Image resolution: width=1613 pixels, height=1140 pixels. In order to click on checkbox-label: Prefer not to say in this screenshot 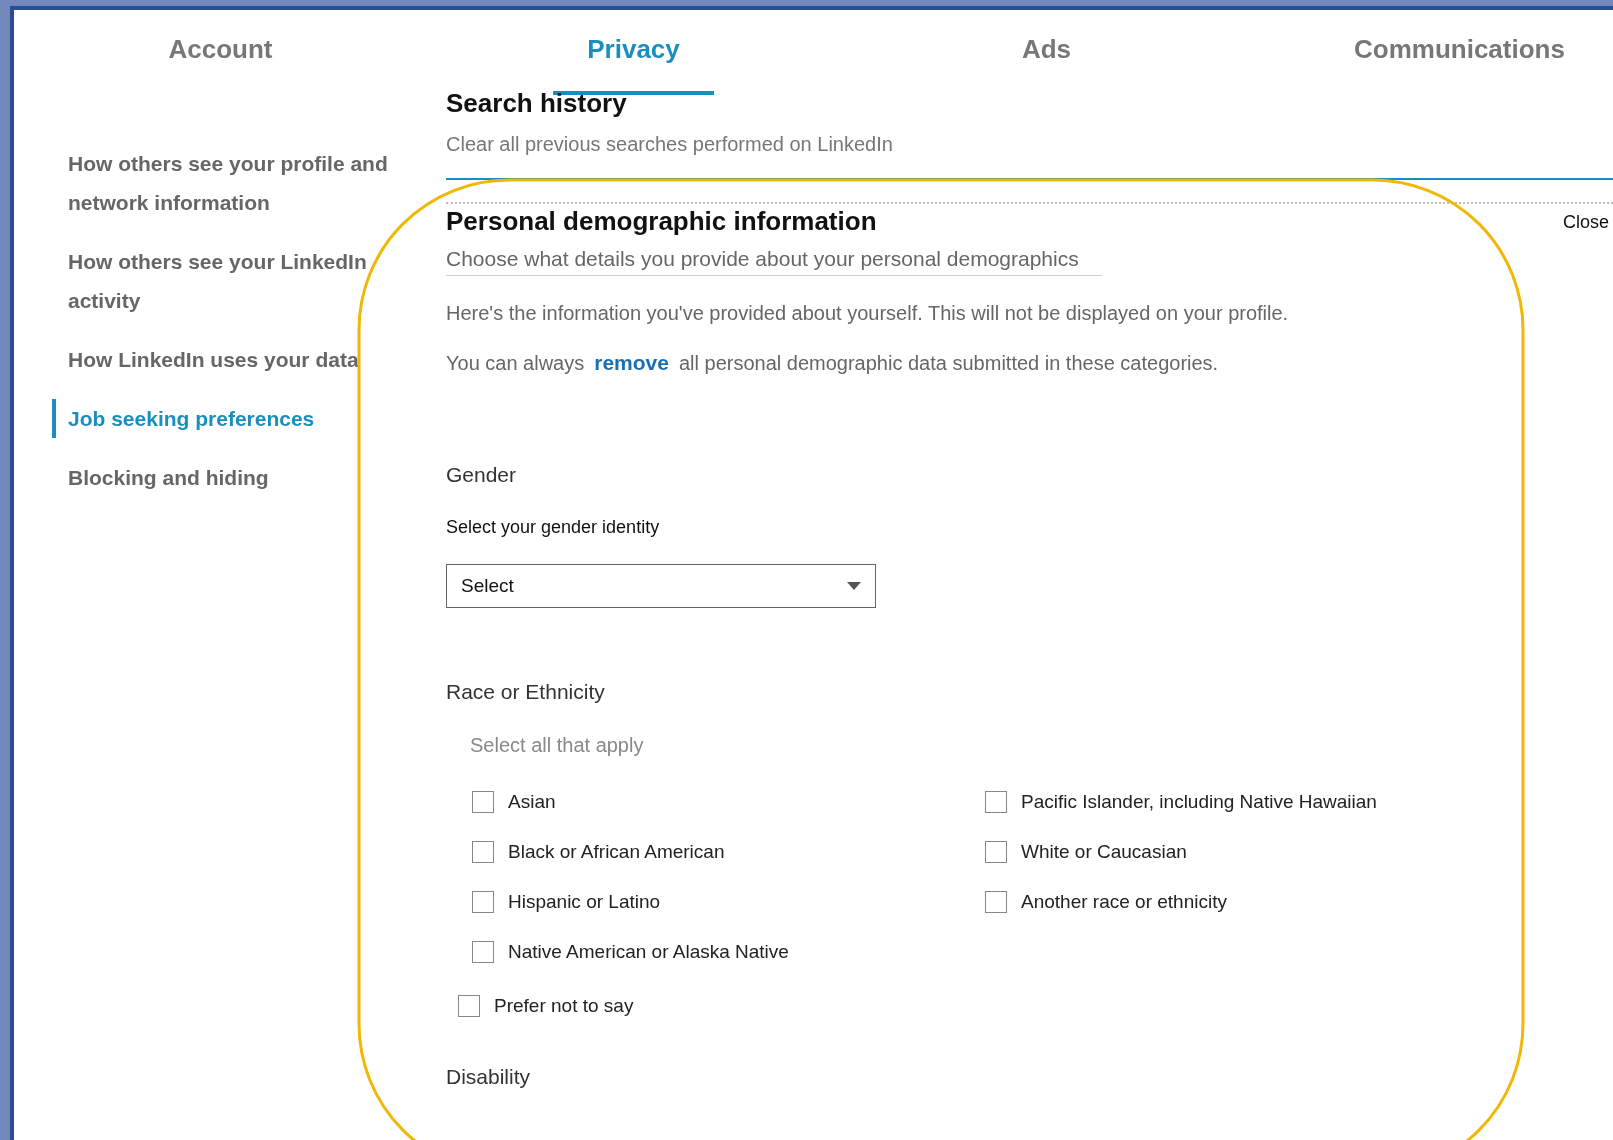, I will do `click(564, 1006)`.